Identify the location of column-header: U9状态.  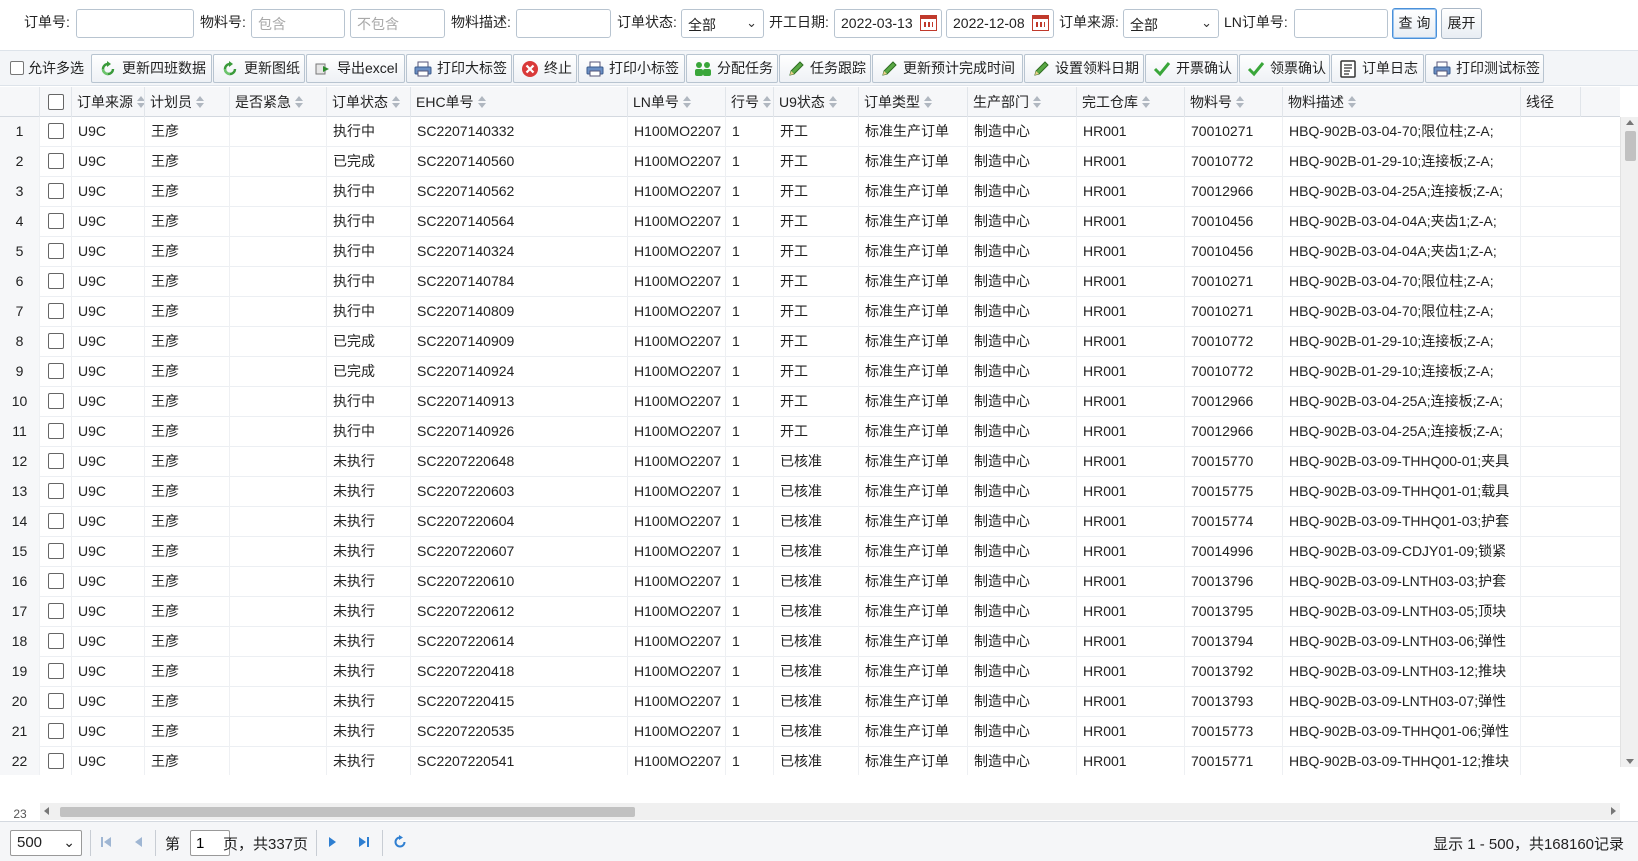
(816, 102).